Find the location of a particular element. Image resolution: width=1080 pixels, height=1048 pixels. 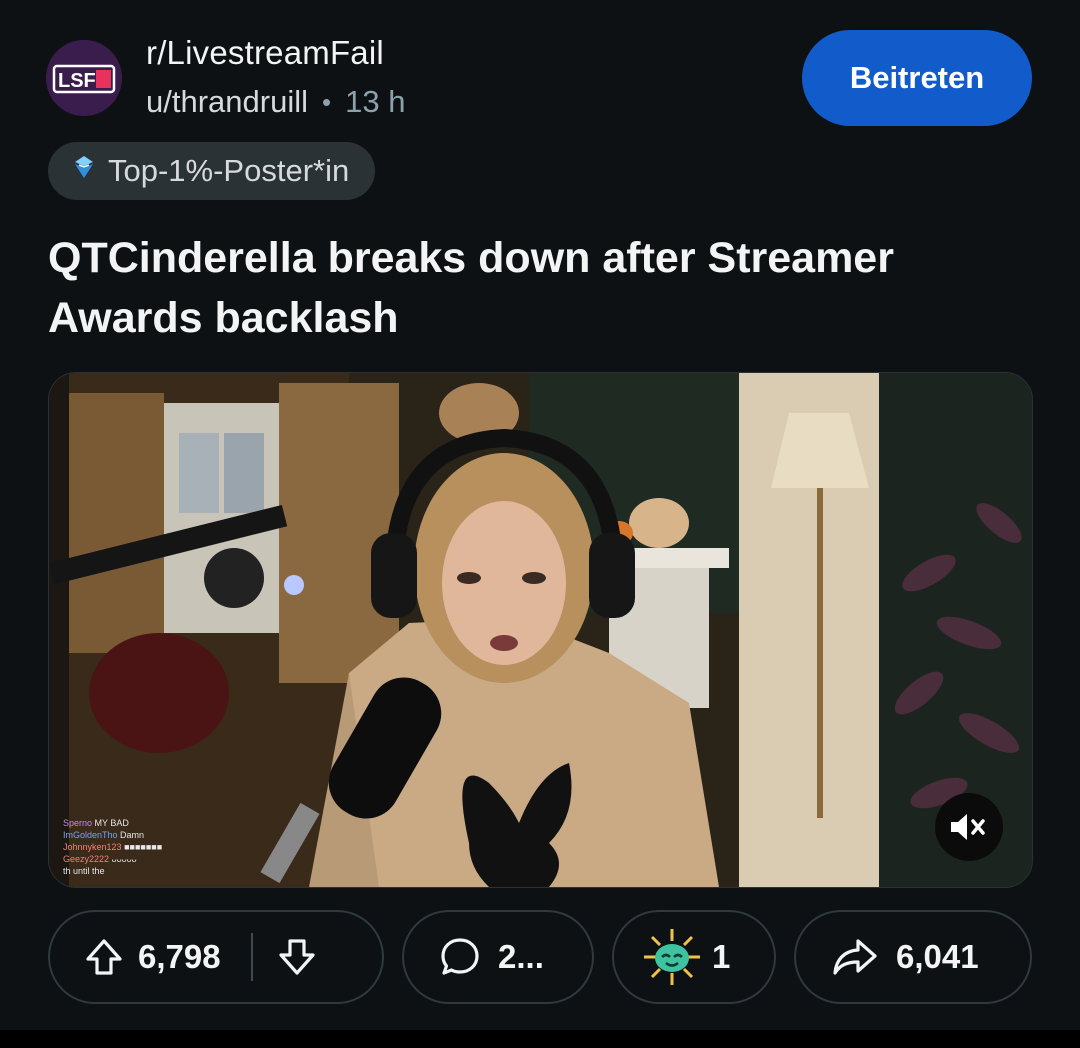

upvote-button is located at coordinates (104, 957).